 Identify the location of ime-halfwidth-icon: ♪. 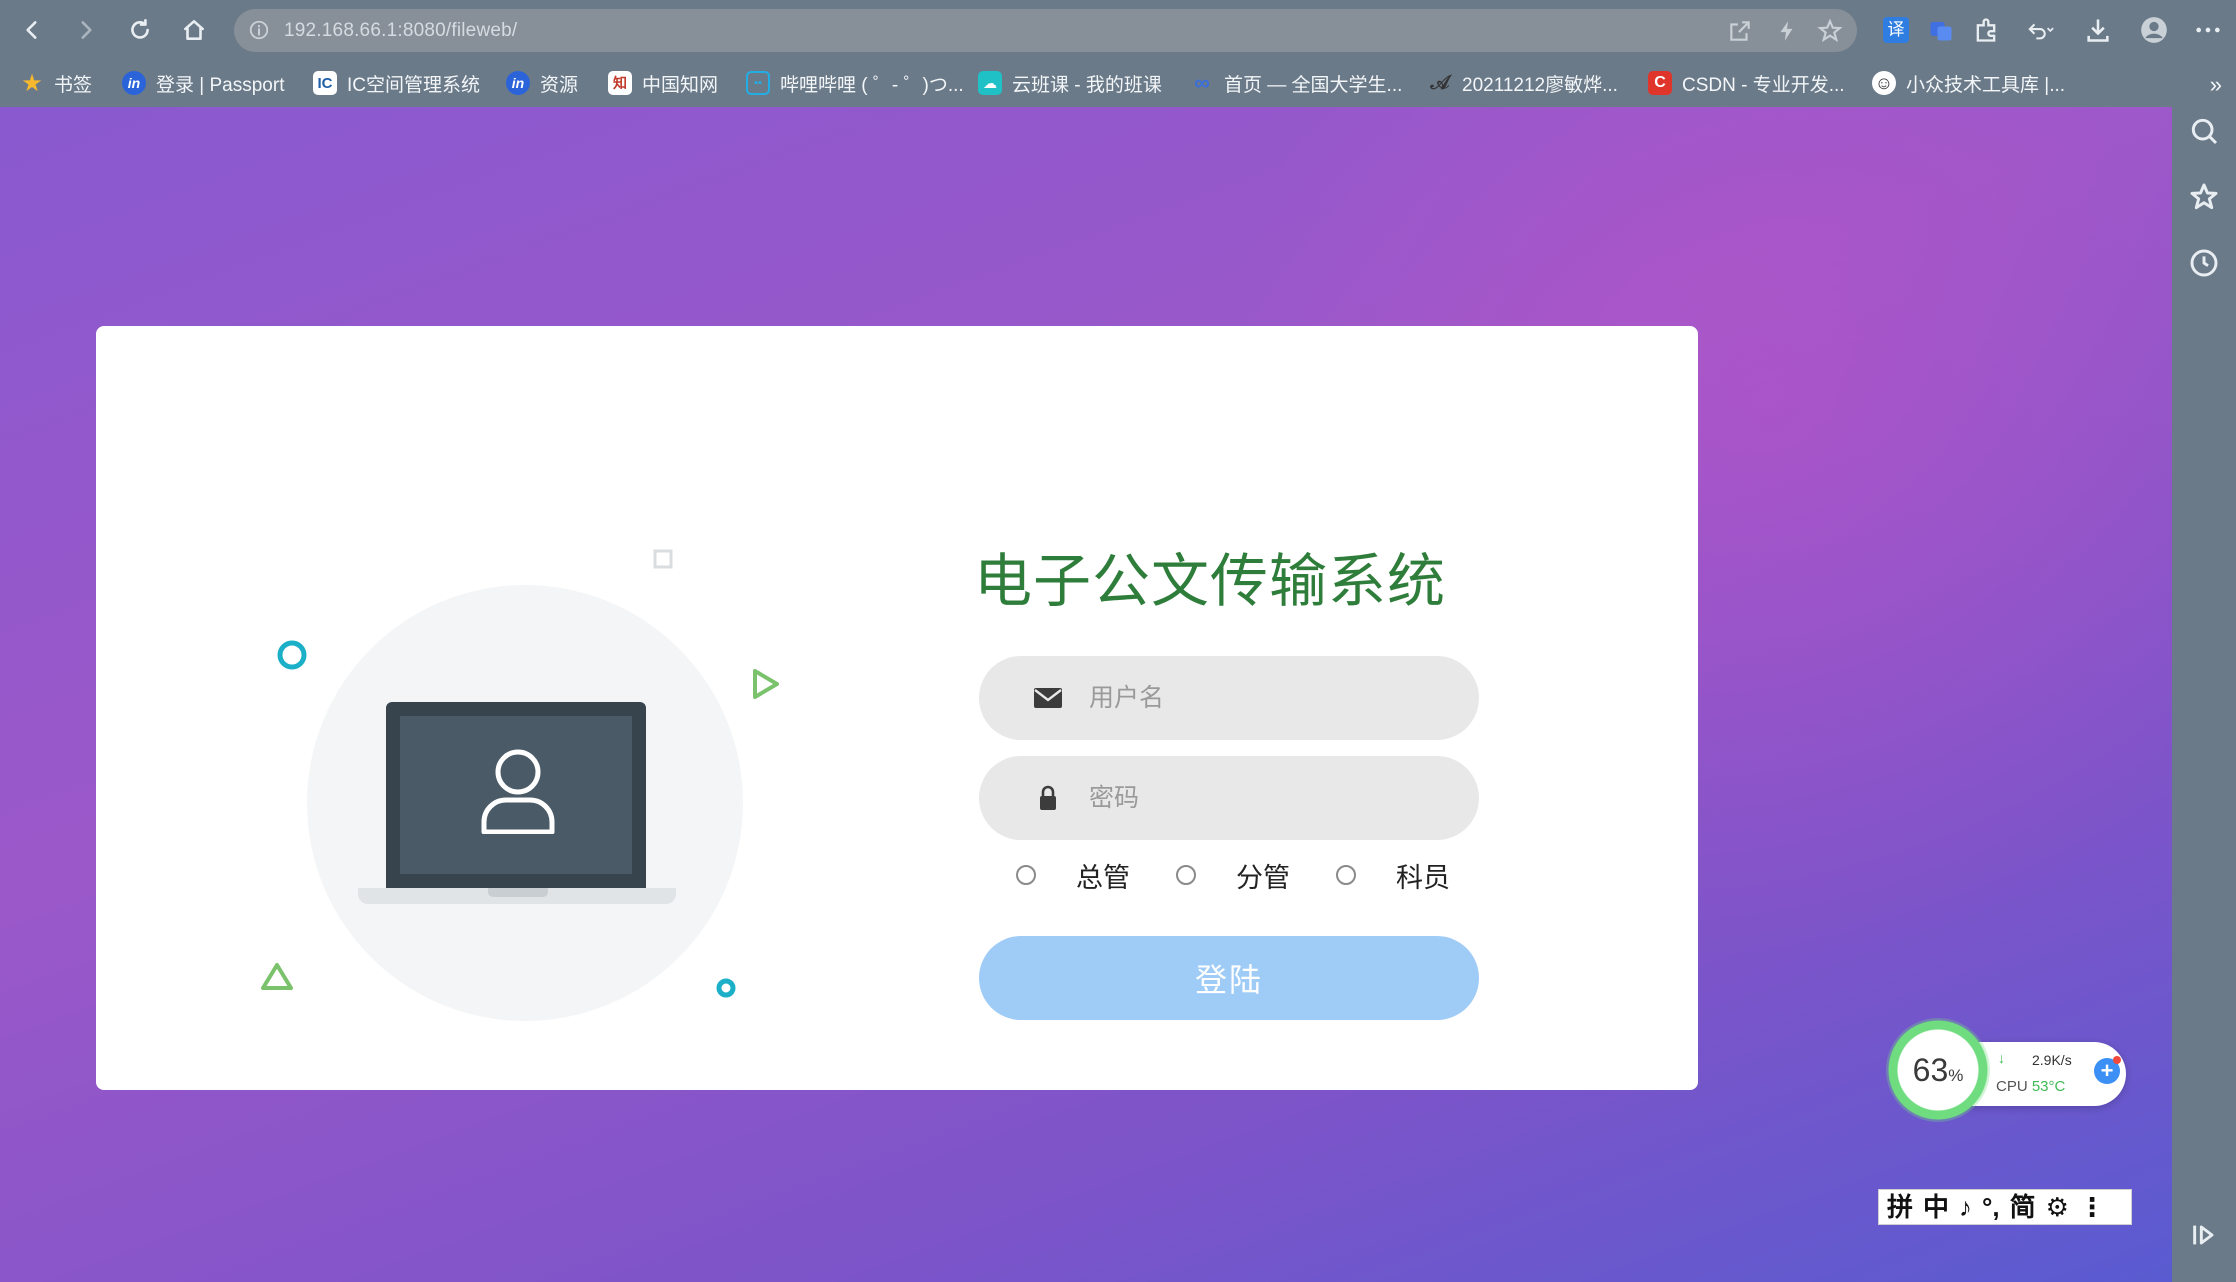
(1965, 1207).